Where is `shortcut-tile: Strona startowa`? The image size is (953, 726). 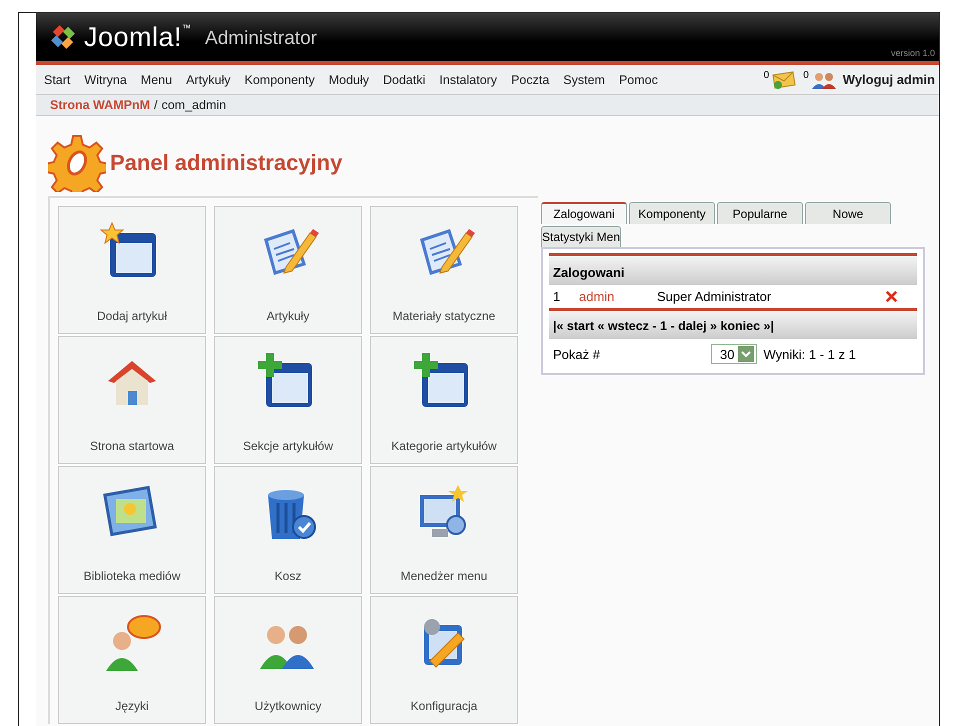 shortcut-tile: Strona startowa is located at coordinates (132, 400).